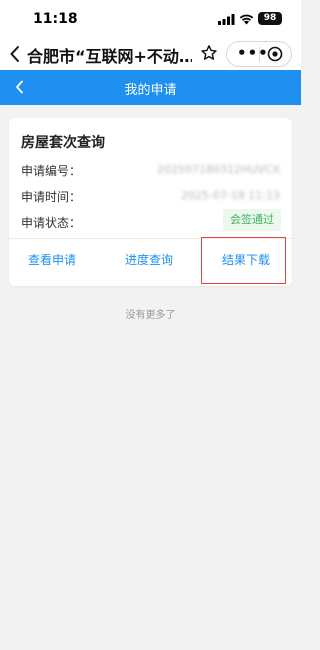 This screenshot has width=320, height=650. I want to click on application-number-label: 申请编号：, so click(51, 171).